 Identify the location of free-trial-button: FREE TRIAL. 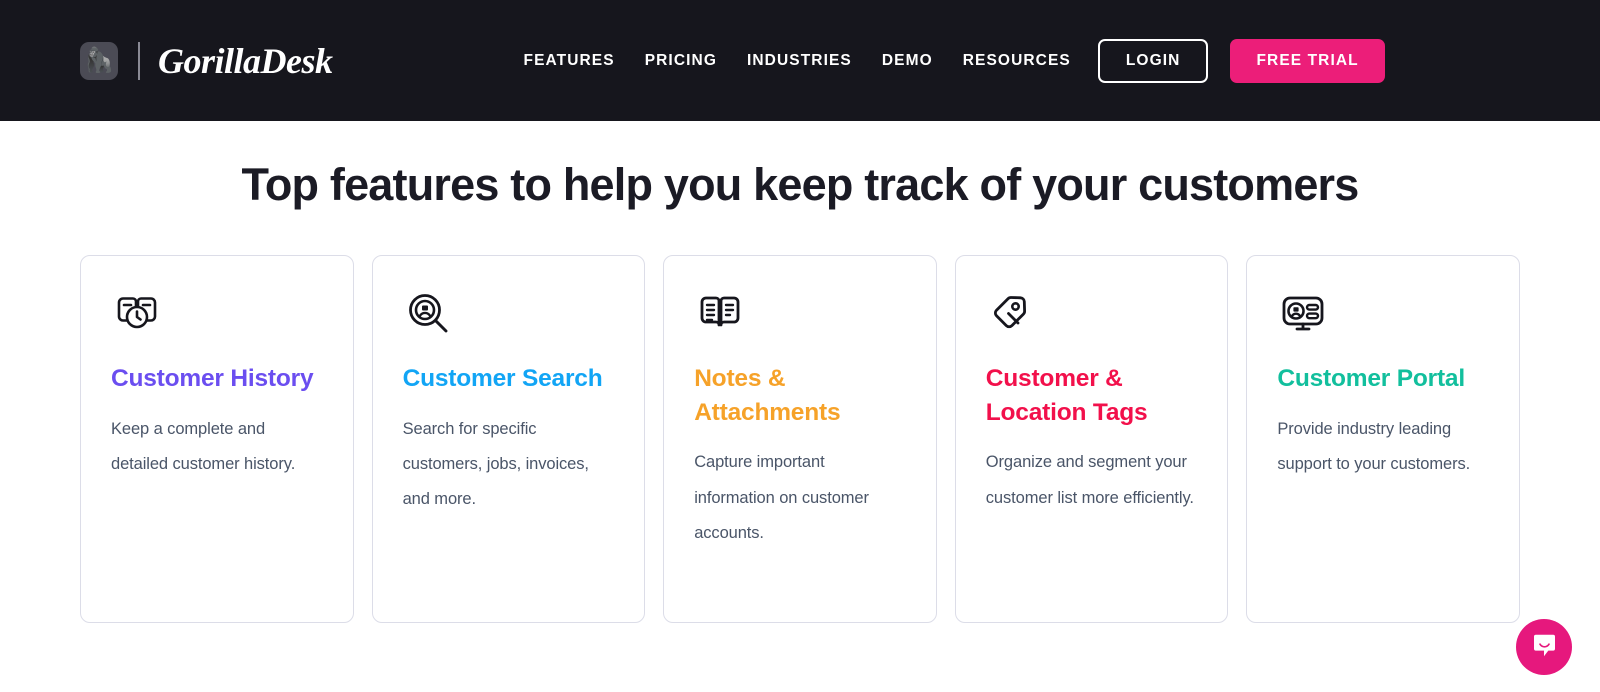
(1307, 60).